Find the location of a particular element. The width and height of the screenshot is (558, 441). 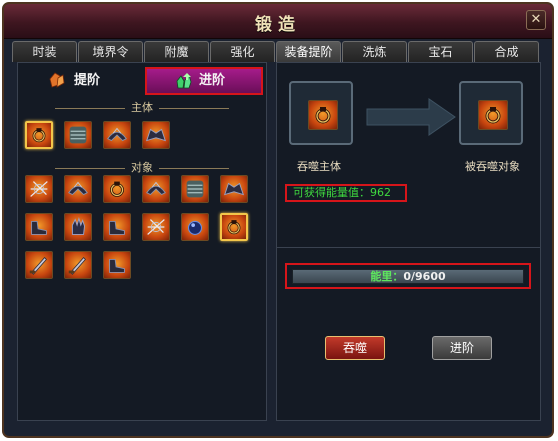

main-section-text: 主体 is located at coordinates (142, 107).